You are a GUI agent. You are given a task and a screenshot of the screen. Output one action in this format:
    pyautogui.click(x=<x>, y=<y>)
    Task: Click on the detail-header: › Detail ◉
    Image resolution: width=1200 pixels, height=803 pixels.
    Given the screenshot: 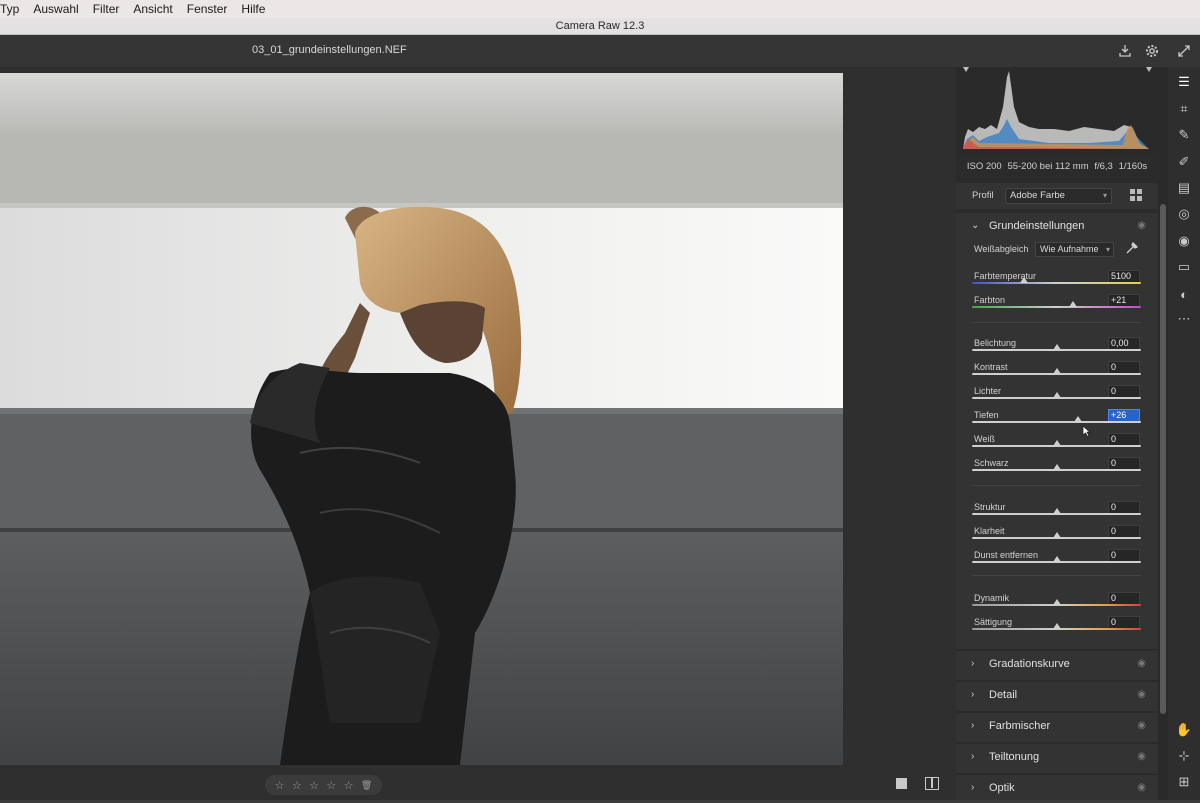 What is the action you would take?
    pyautogui.click(x=1057, y=696)
    